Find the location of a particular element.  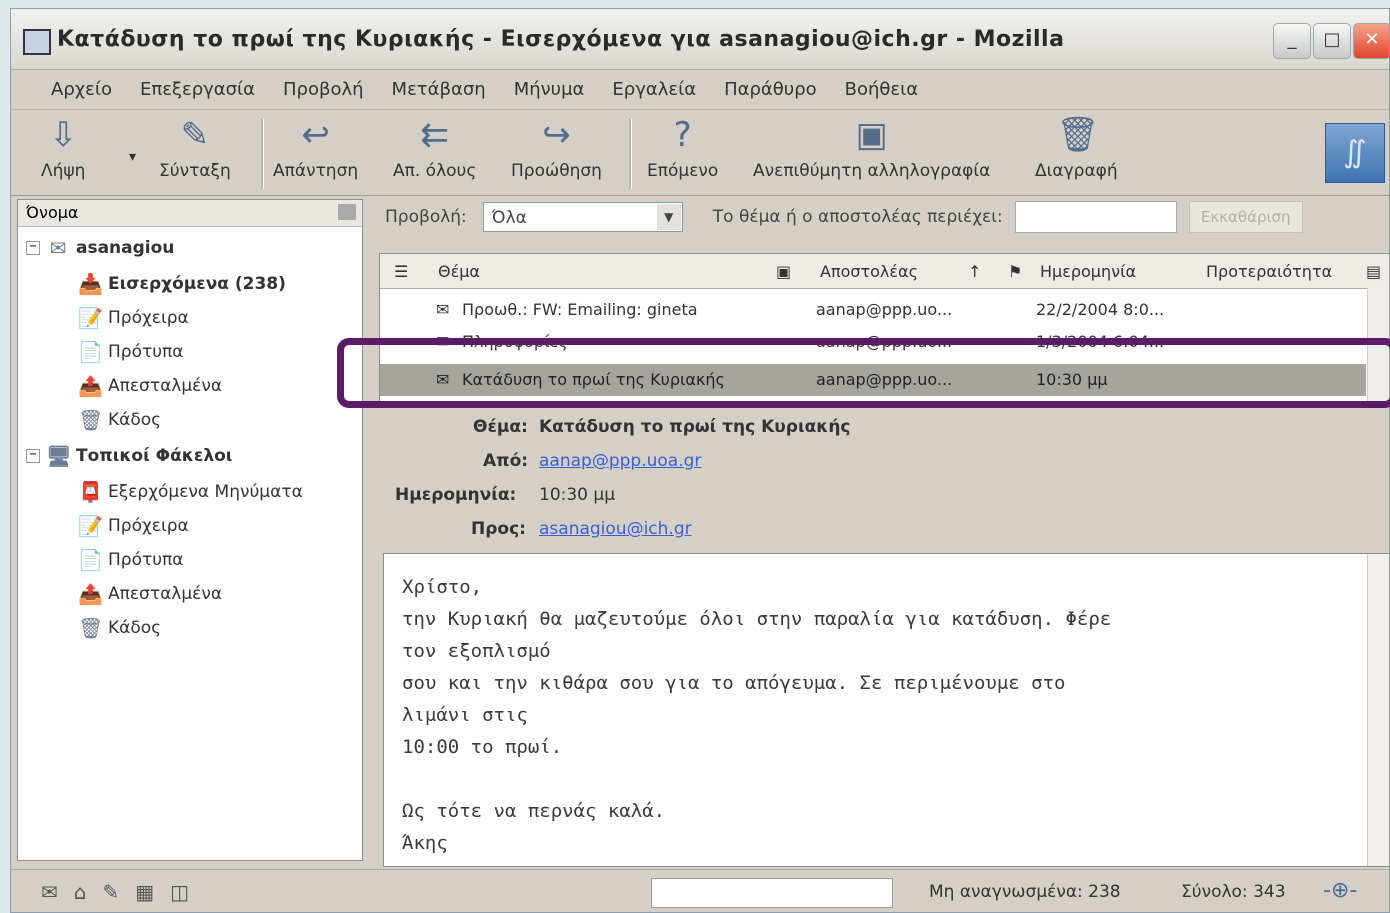

folder-sent: 📤 Απεσταλμένα is located at coordinates (150, 386).